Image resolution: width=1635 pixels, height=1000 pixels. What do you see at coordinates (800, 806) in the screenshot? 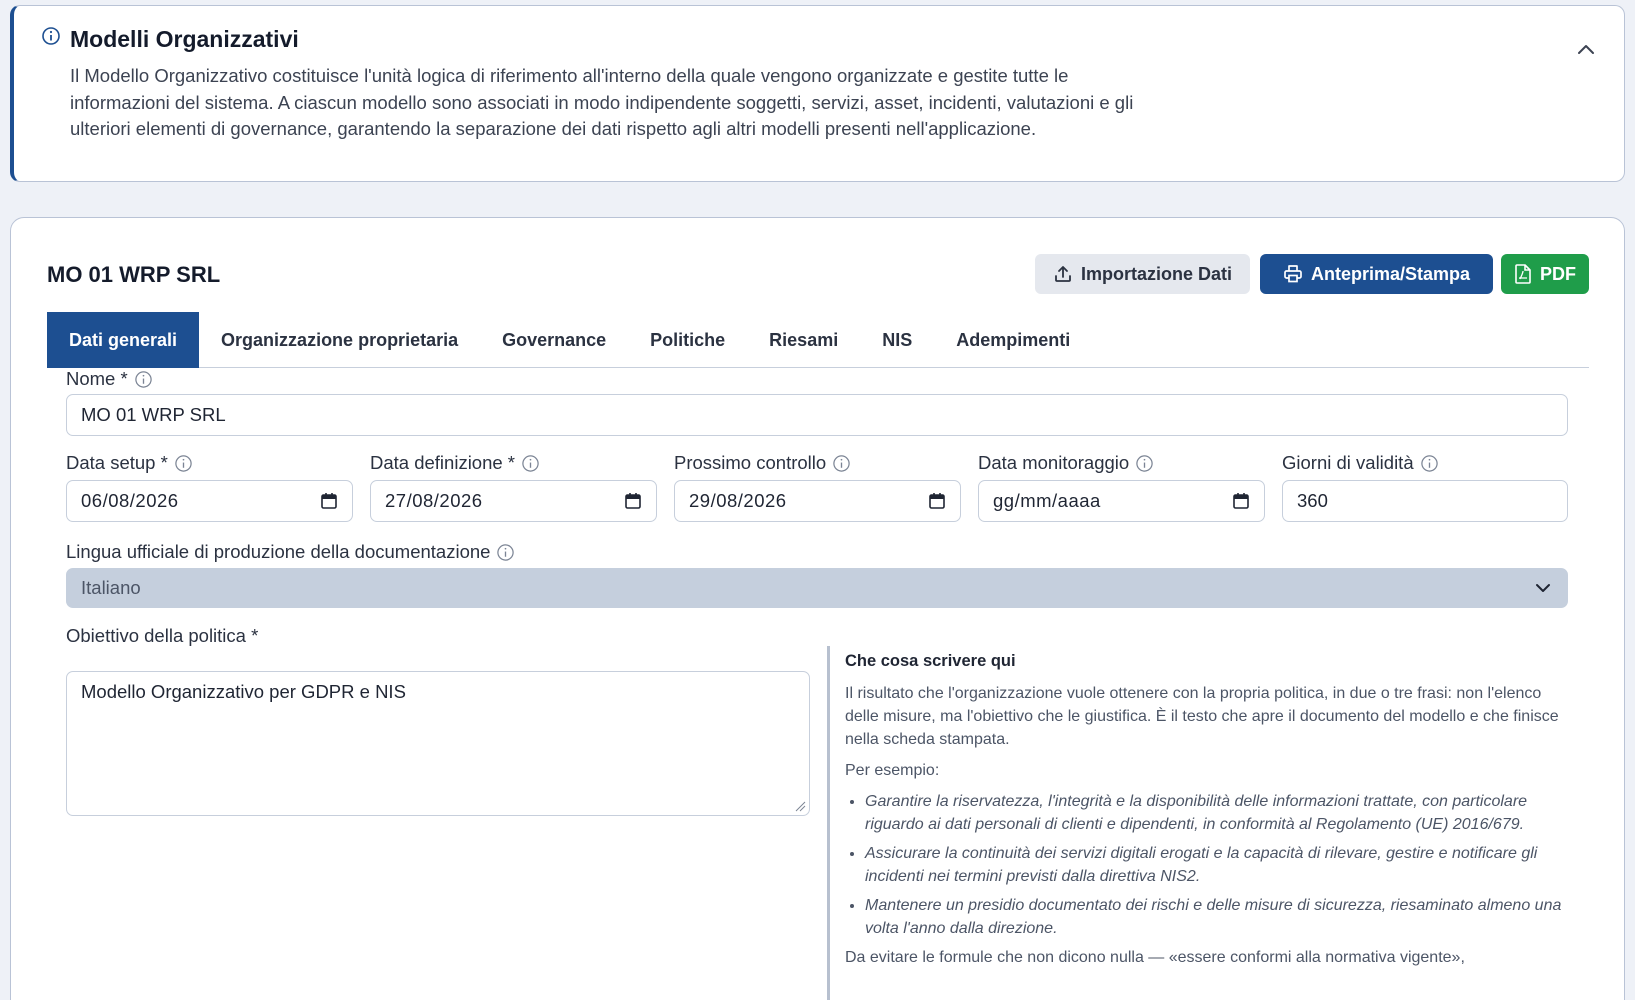
I see `resize-handle-icon` at bounding box center [800, 806].